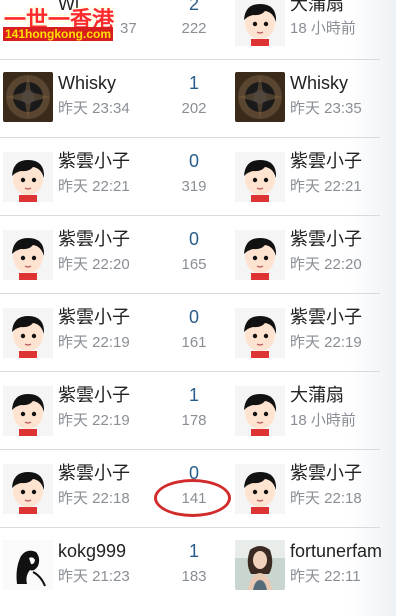  I want to click on last-post-time: 昨天 22:19, so click(326, 342).